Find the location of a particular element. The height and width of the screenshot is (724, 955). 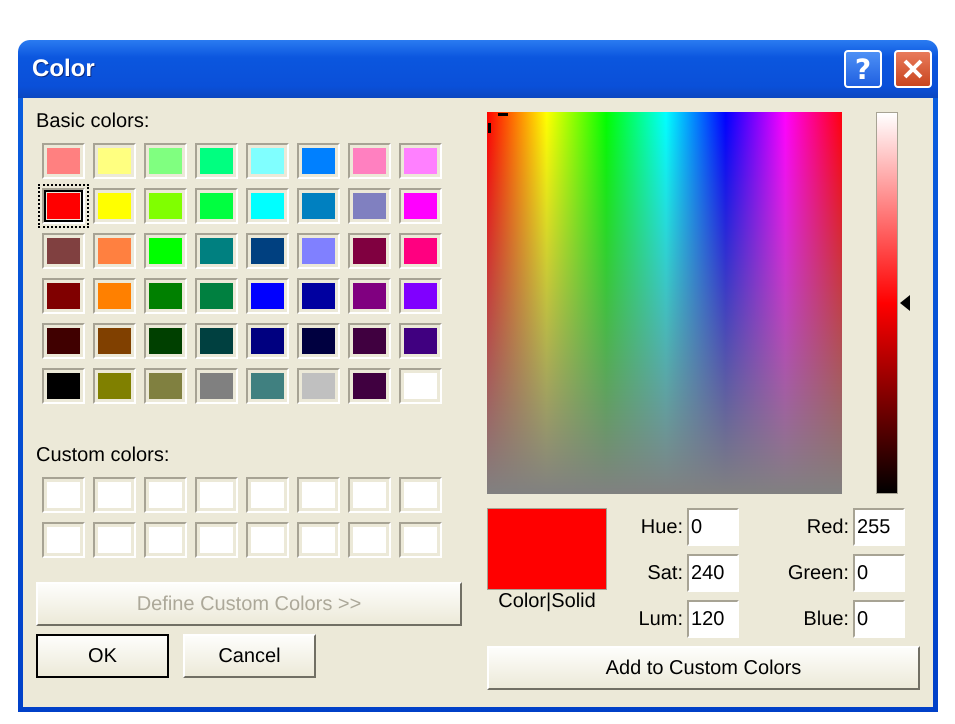

window-title: Color is located at coordinates (63, 69).